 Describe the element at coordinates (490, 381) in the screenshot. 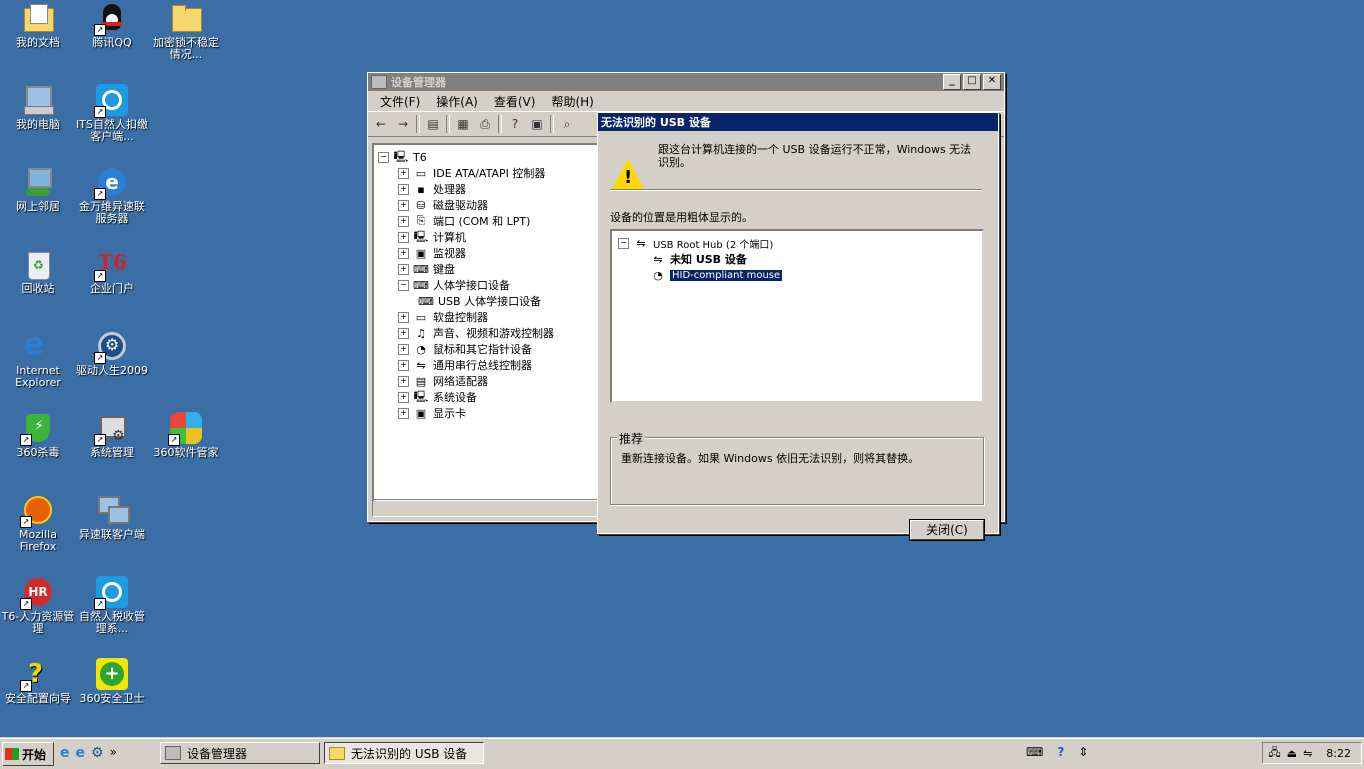

I see `tree-item: + ▤ 网络适配器` at that location.